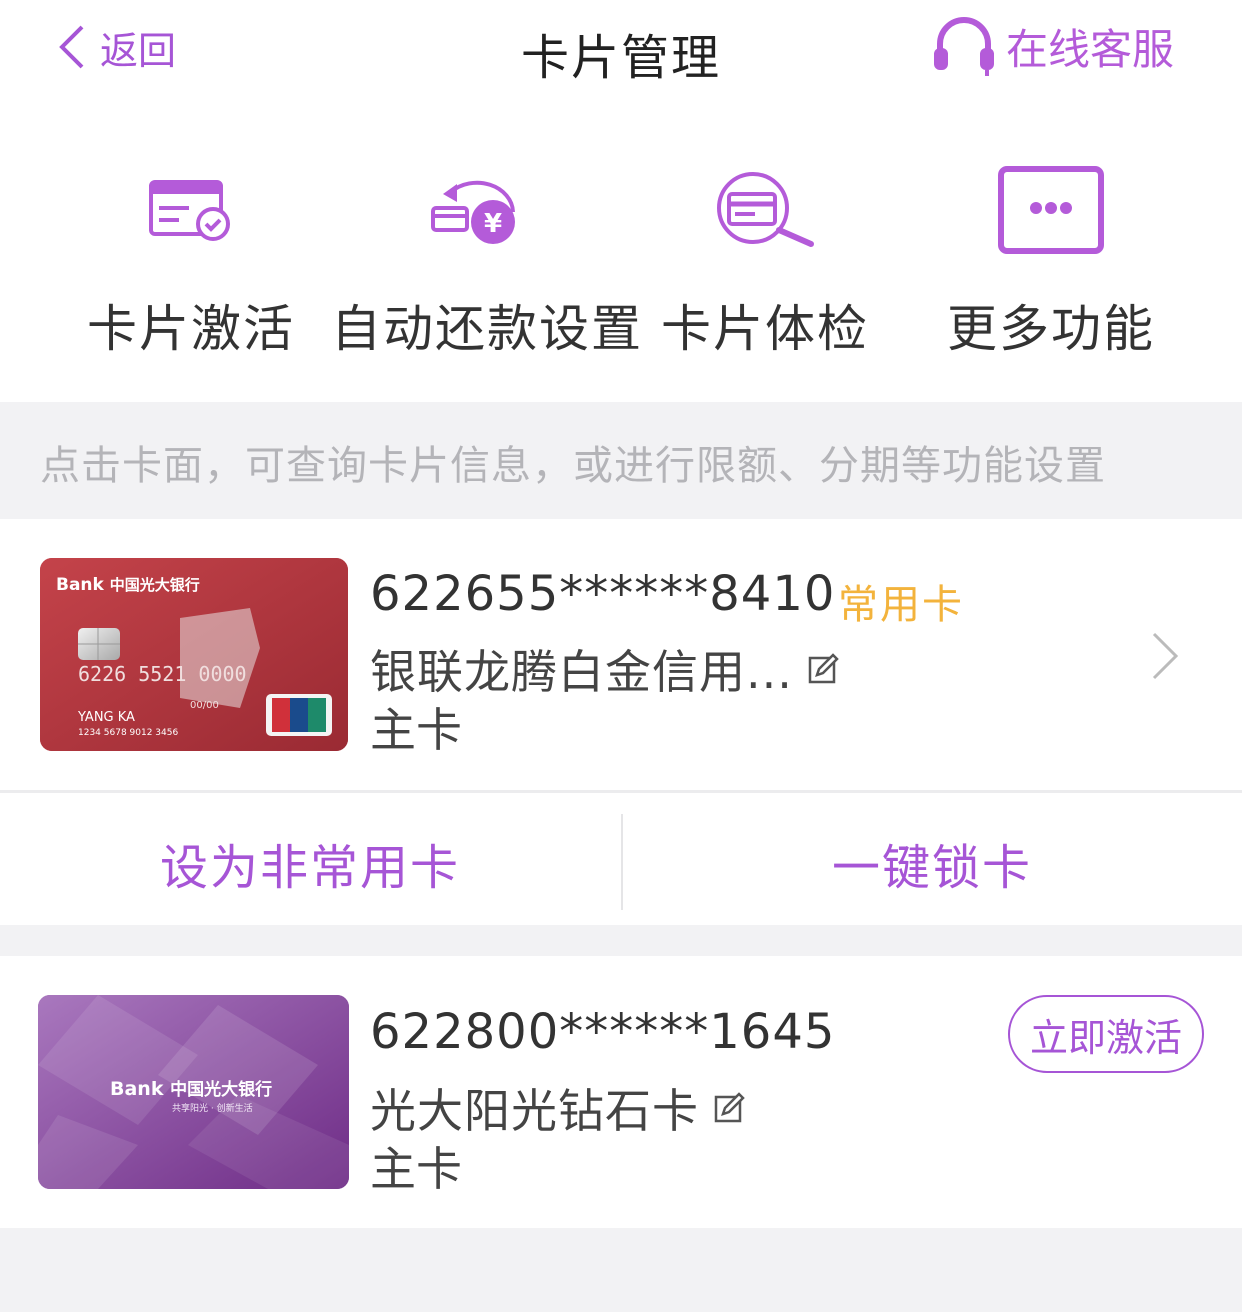 This screenshot has height=1312, width=1242. What do you see at coordinates (191, 265) in the screenshot?
I see `shortcut-card-activate: 卡片激活` at bounding box center [191, 265].